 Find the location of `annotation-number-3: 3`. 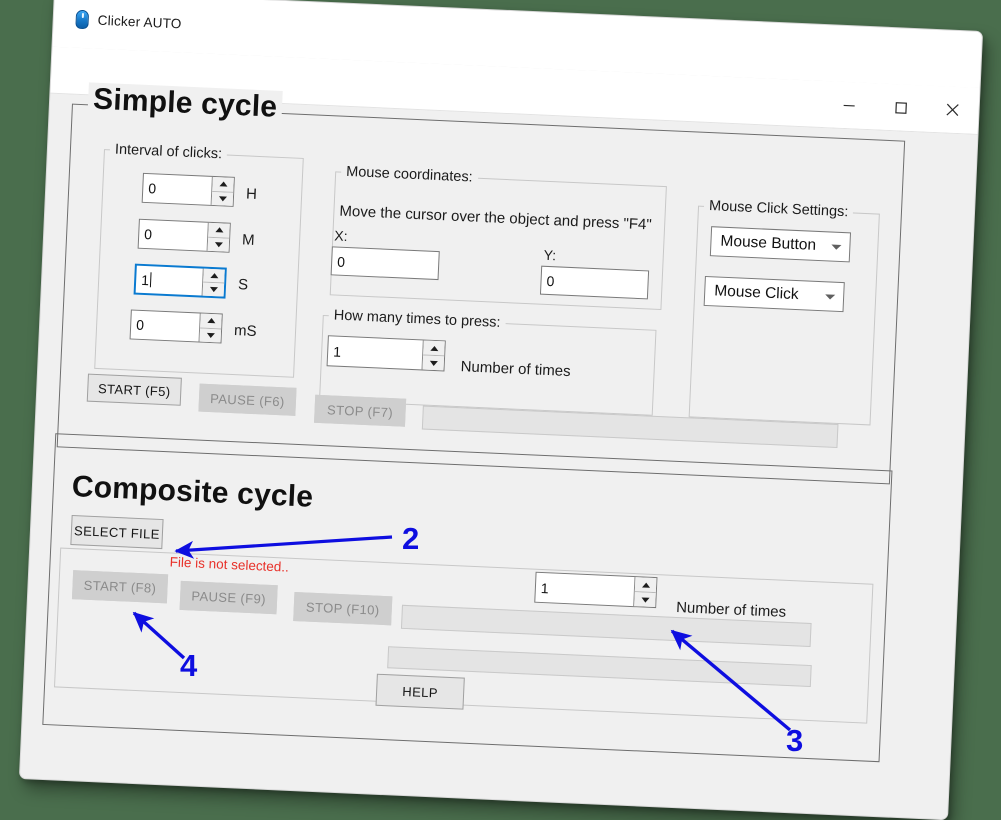

annotation-number-3: 3 is located at coordinates (794, 741).